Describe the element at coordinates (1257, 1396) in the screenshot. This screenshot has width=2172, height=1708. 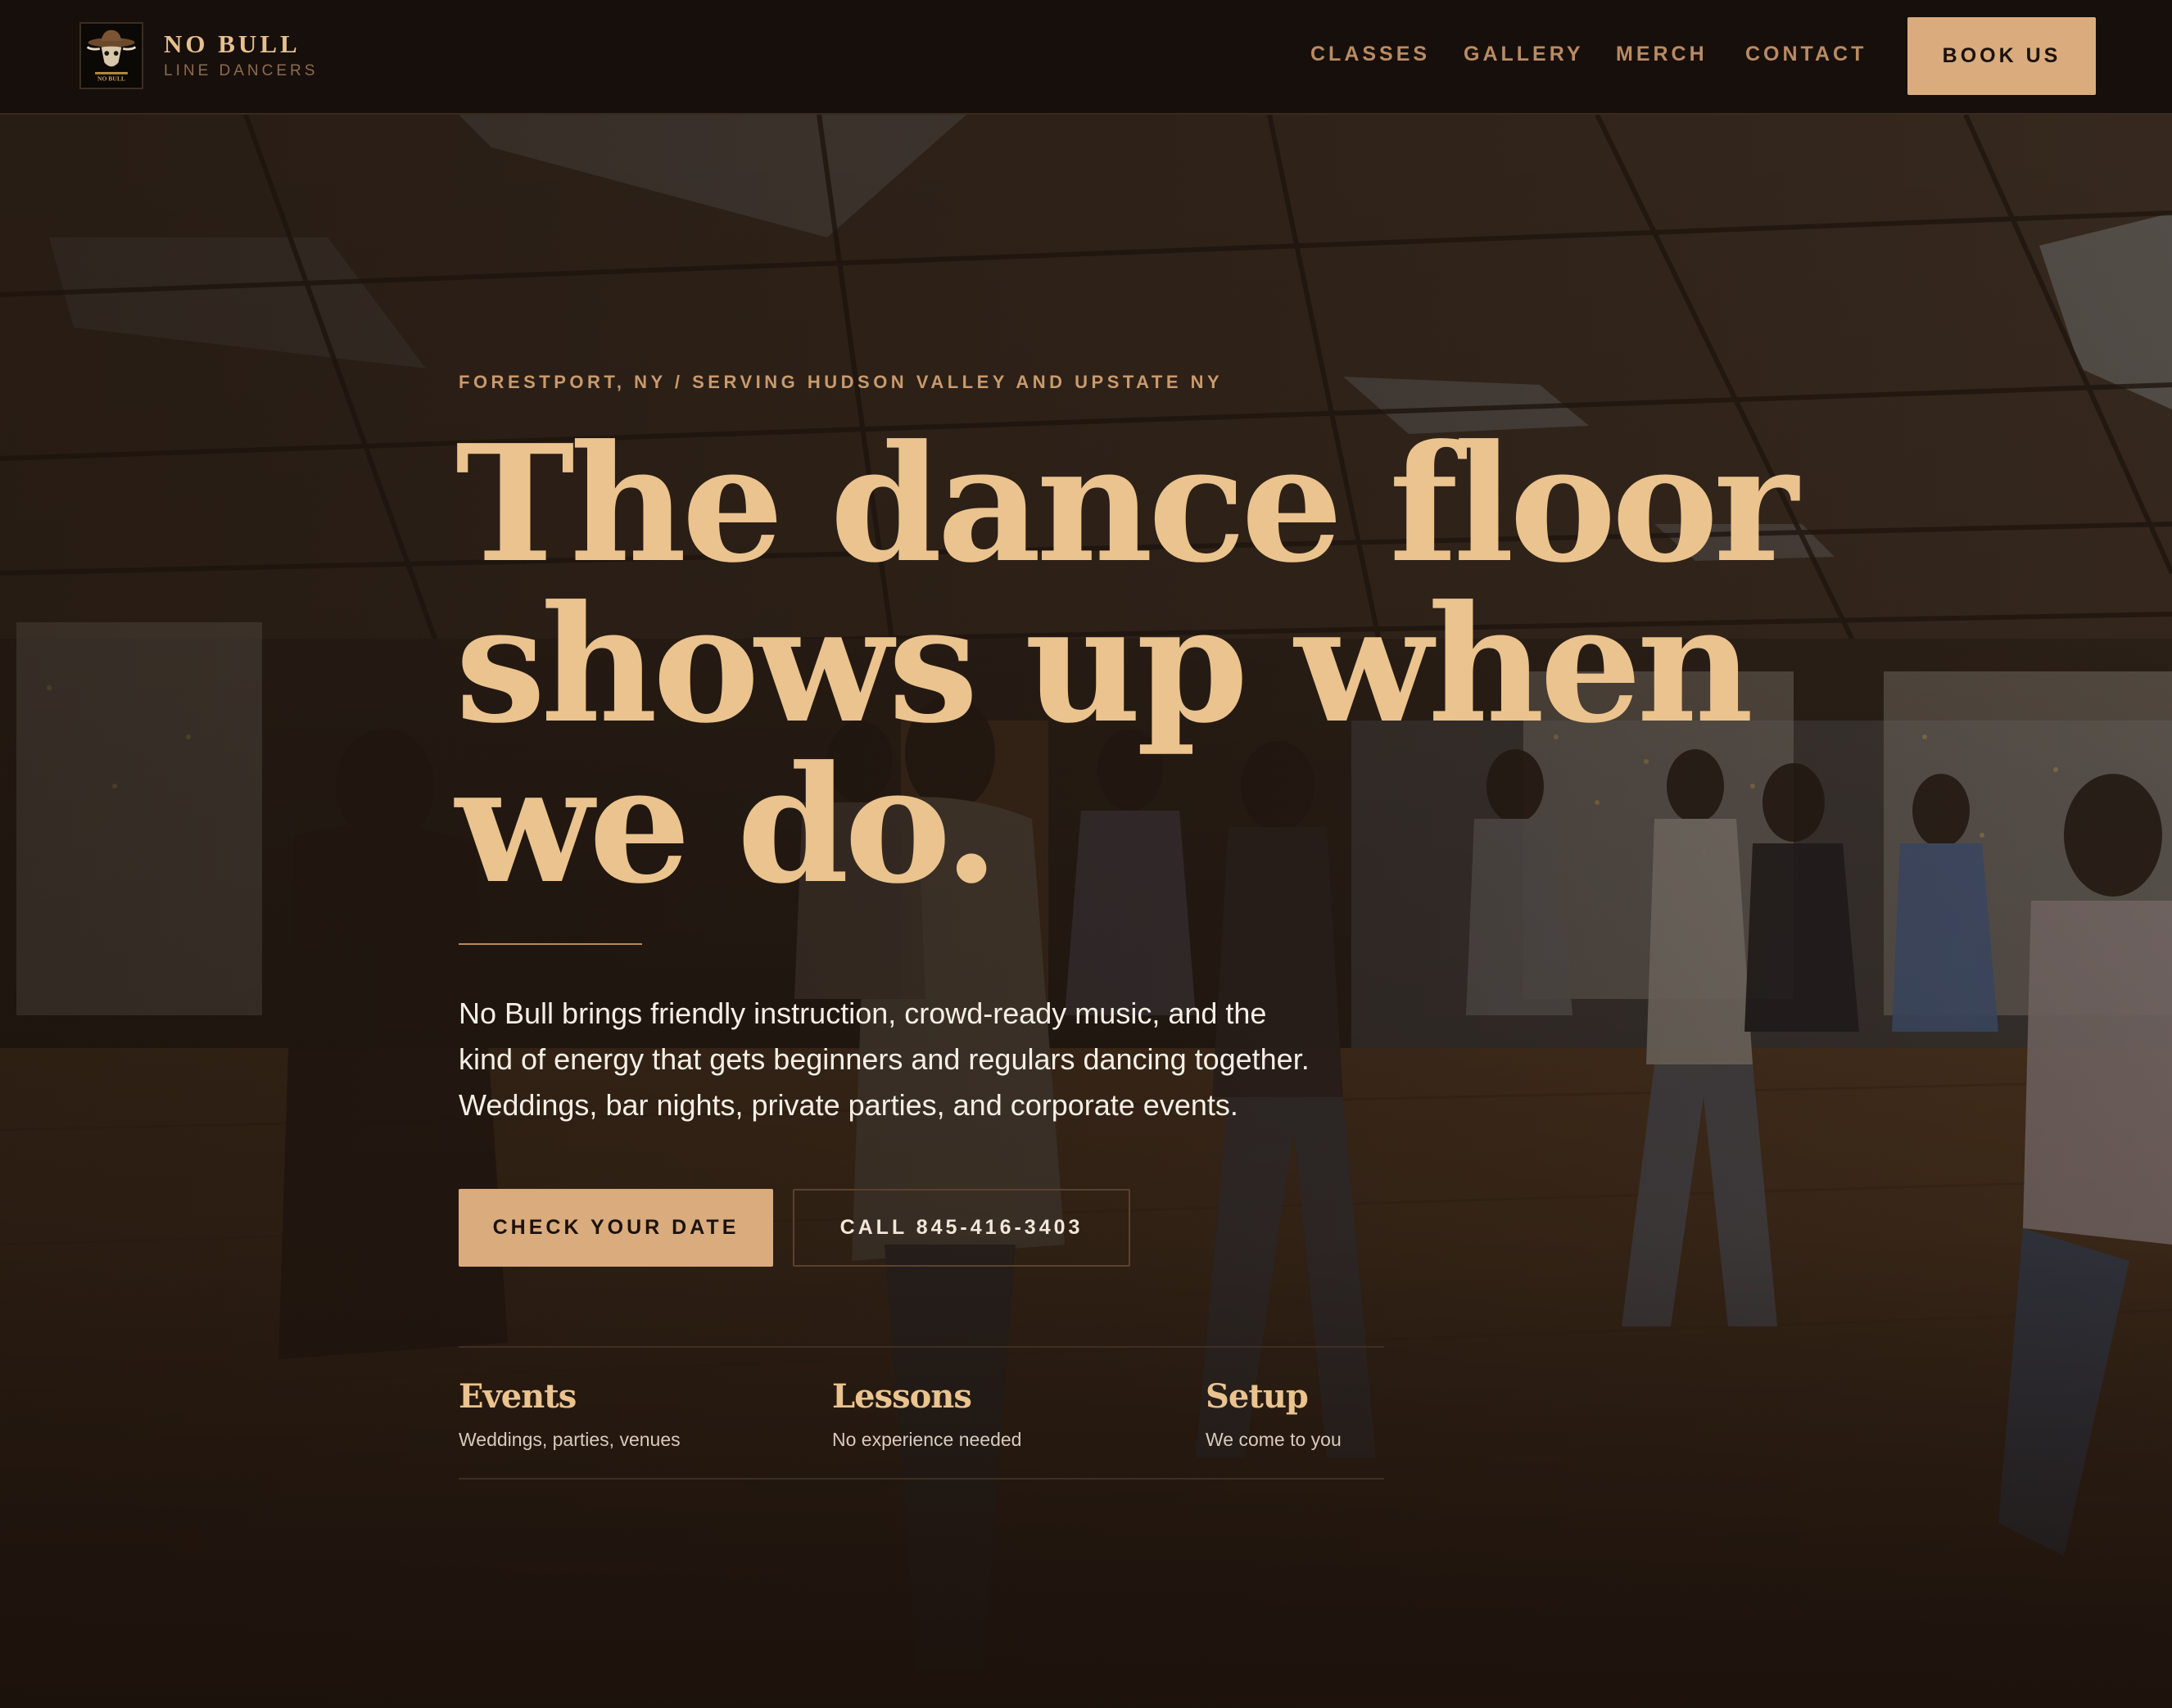
I see `feature-title: Setup` at that location.